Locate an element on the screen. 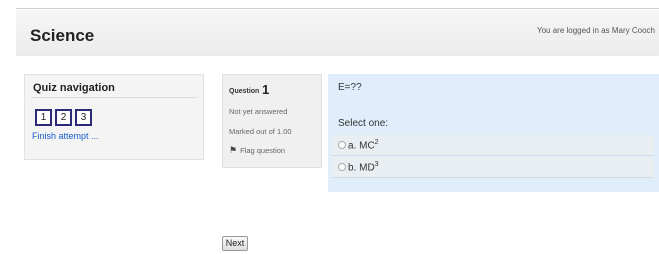 This screenshot has height=254, width=659. question-button-3: 3 is located at coordinates (83, 117).